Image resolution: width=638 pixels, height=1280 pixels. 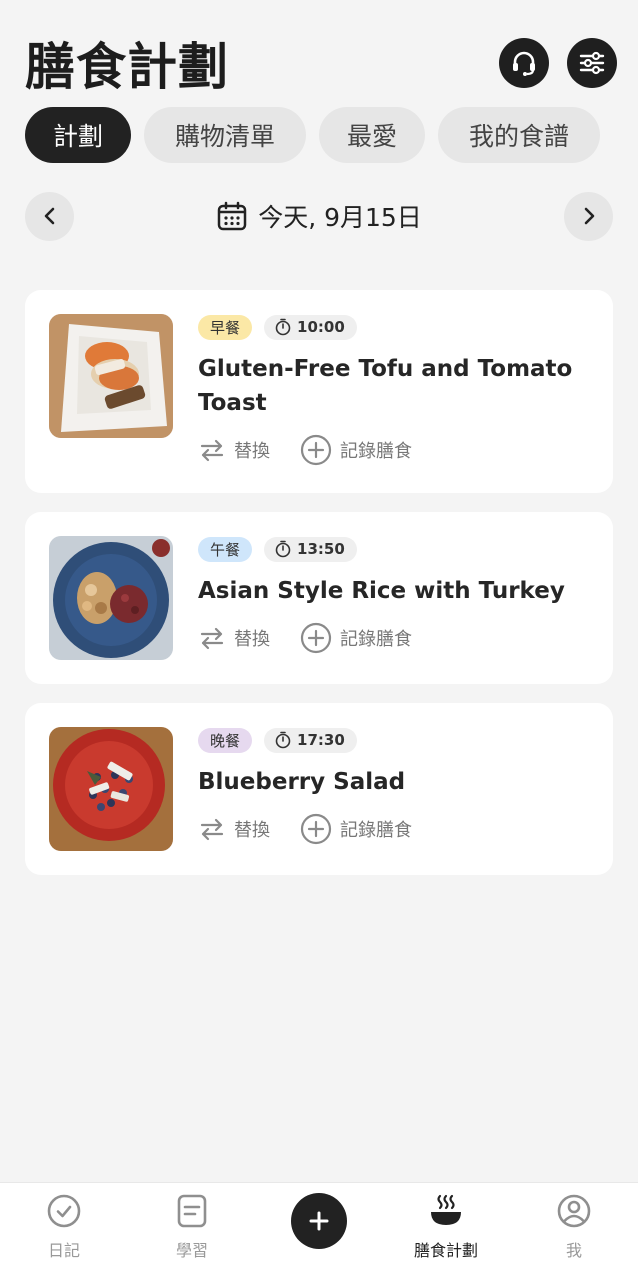 I want to click on nav-profile: 我, so click(x=574, y=1227).